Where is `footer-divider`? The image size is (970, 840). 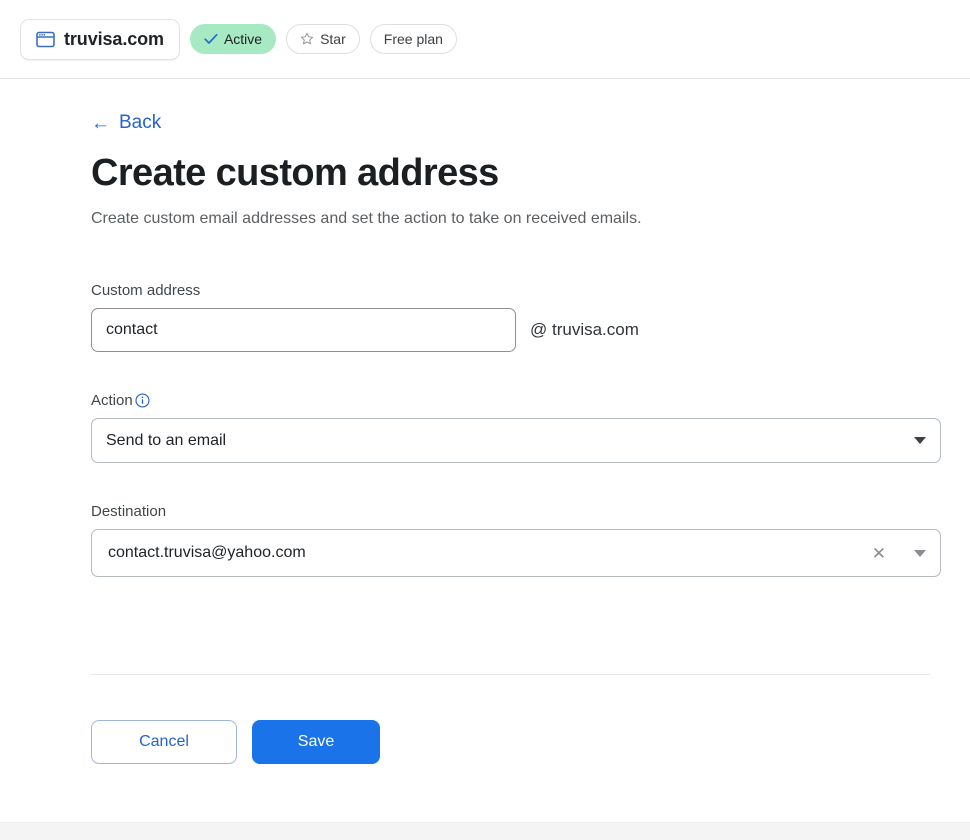
footer-divider is located at coordinates (510, 675).